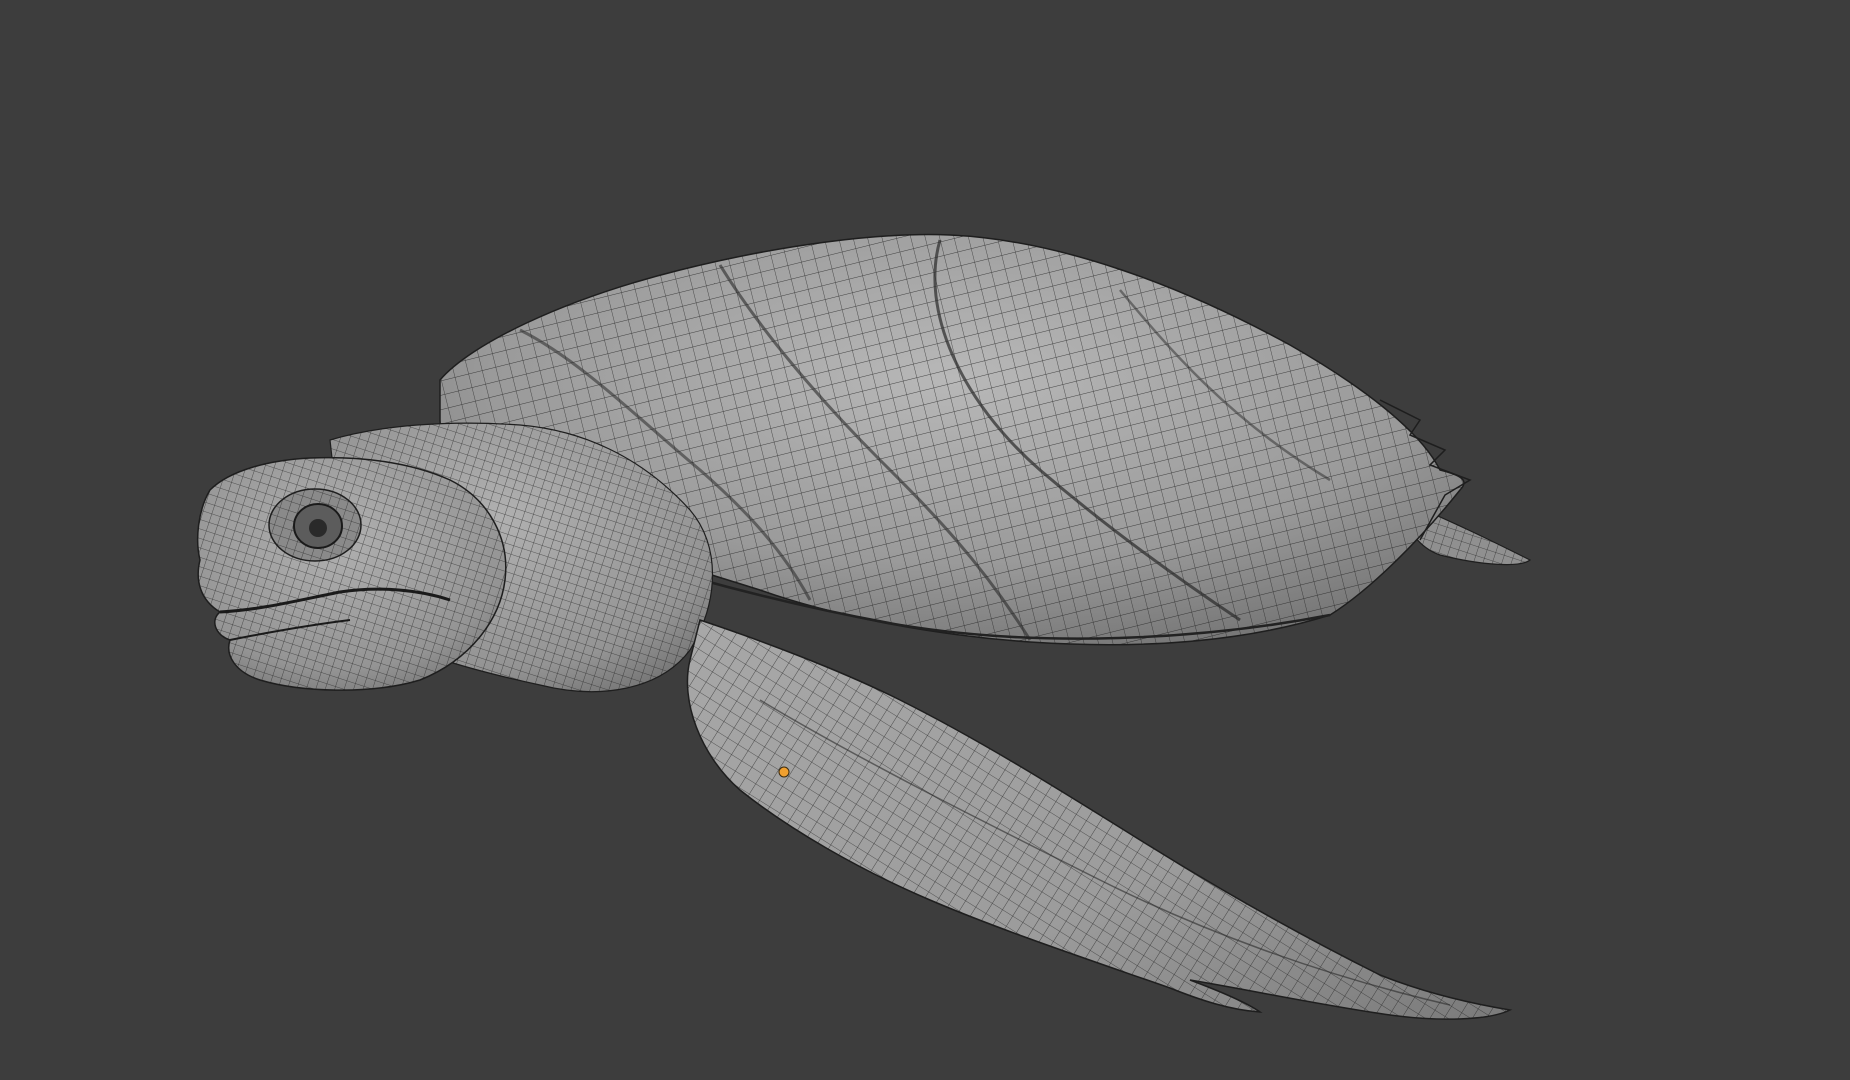  Describe the element at coordinates (784, 772) in the screenshot. I see `object-origin-point` at that location.